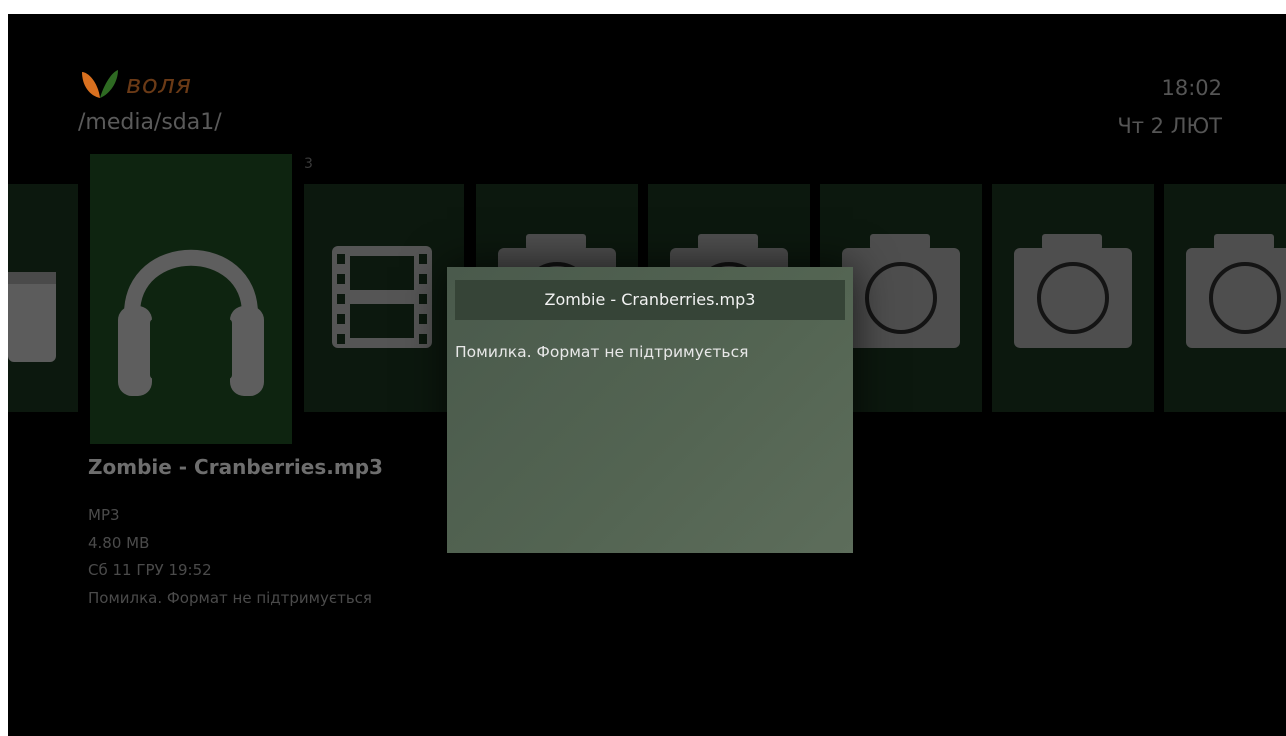  What do you see at coordinates (104, 515) in the screenshot?
I see `file-format: MP3` at bounding box center [104, 515].